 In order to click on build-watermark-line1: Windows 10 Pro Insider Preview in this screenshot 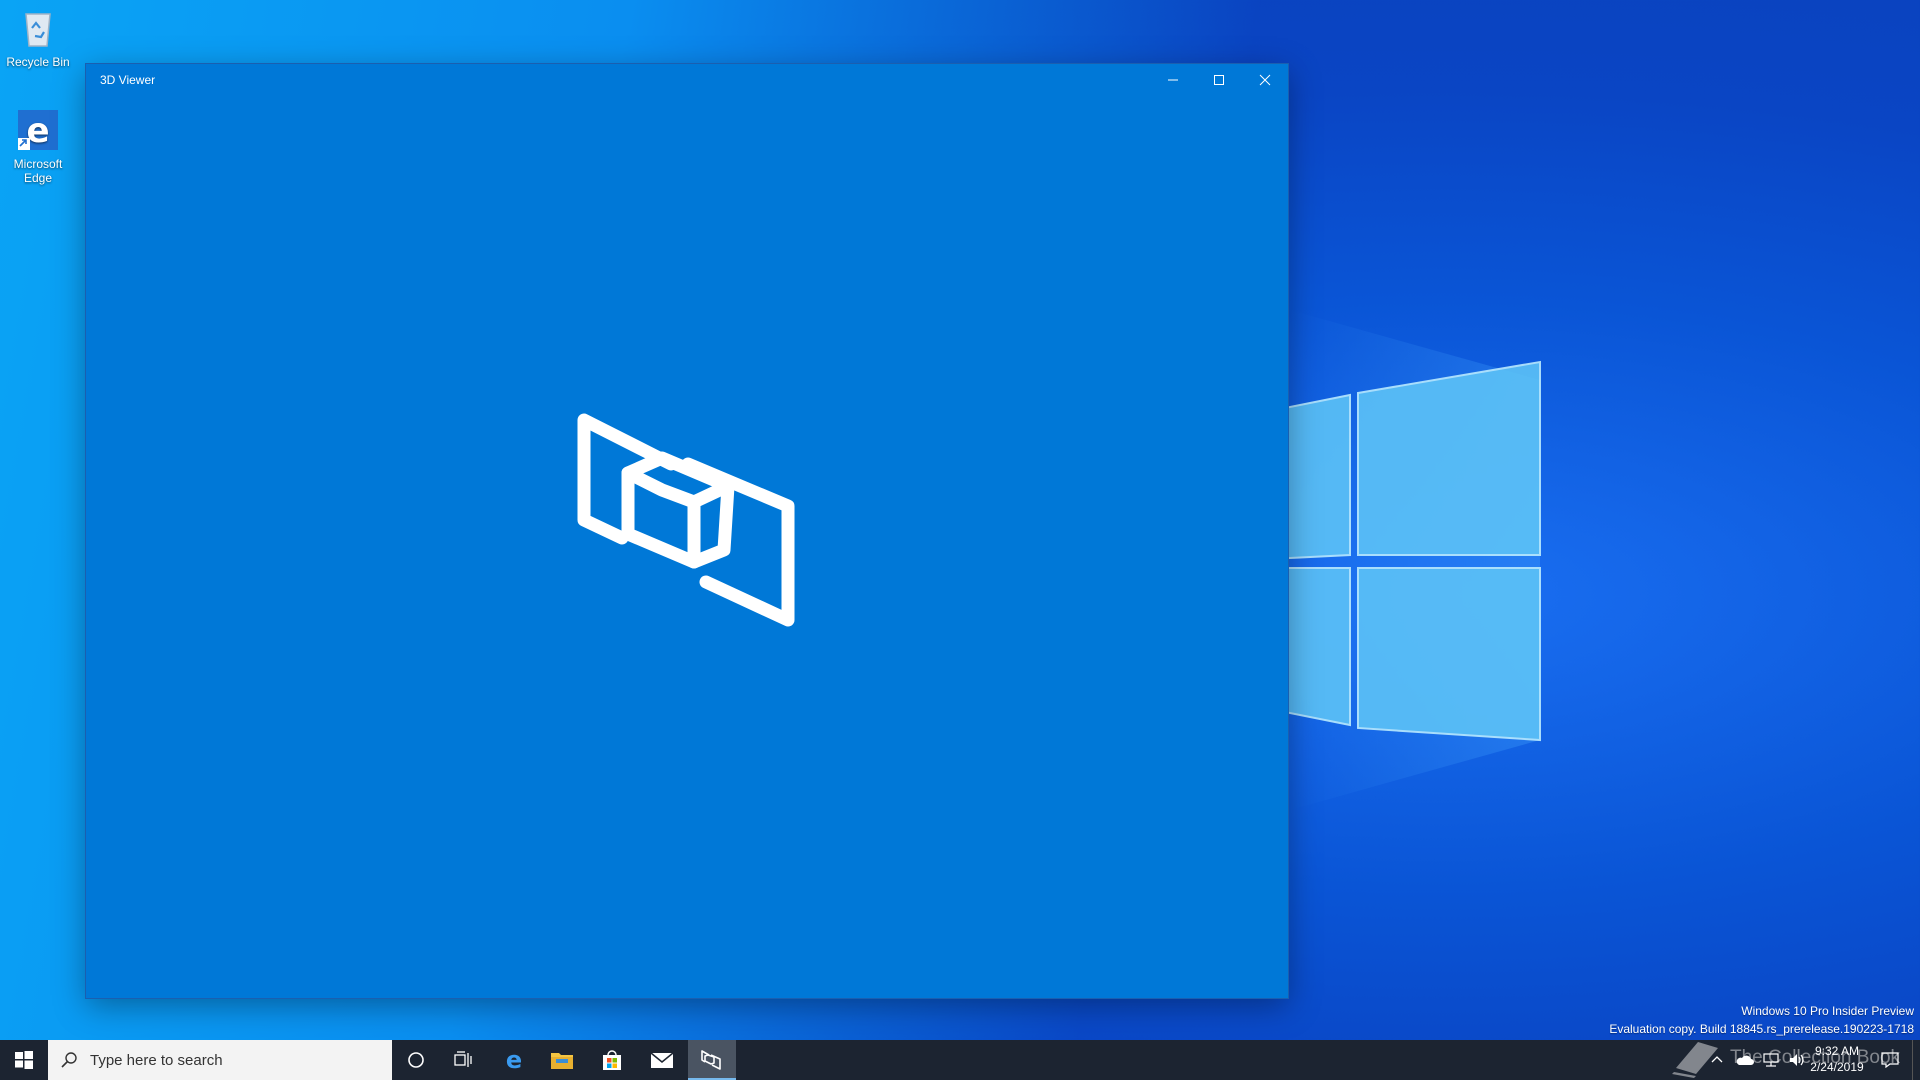, I will do `click(1827, 1011)`.